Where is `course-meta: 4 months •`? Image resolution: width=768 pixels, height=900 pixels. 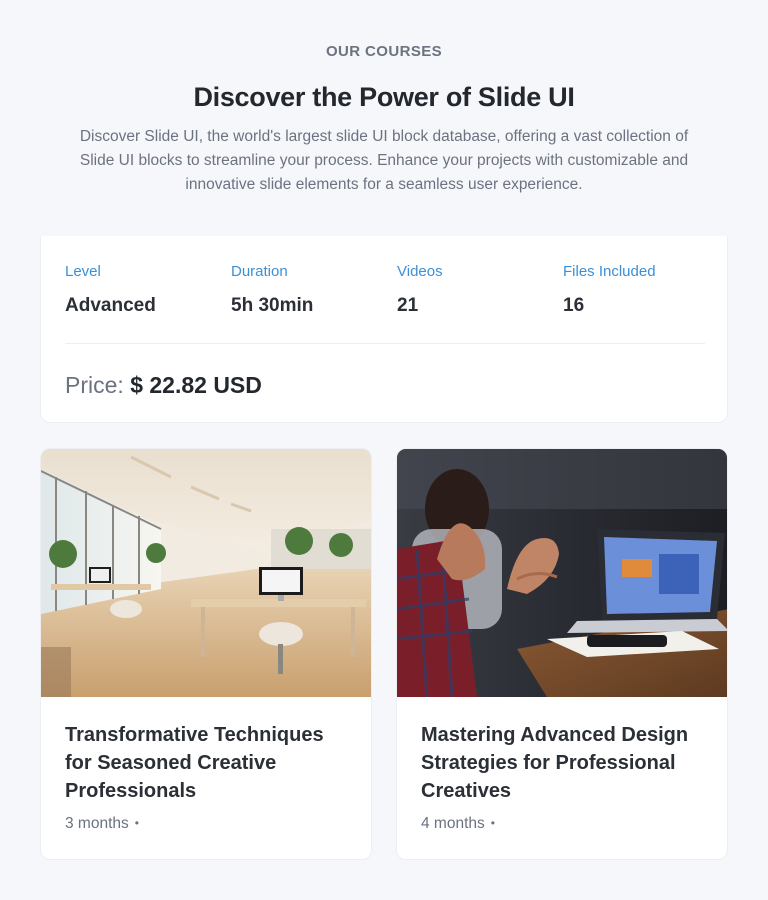
course-meta: 4 months • is located at coordinates (458, 824).